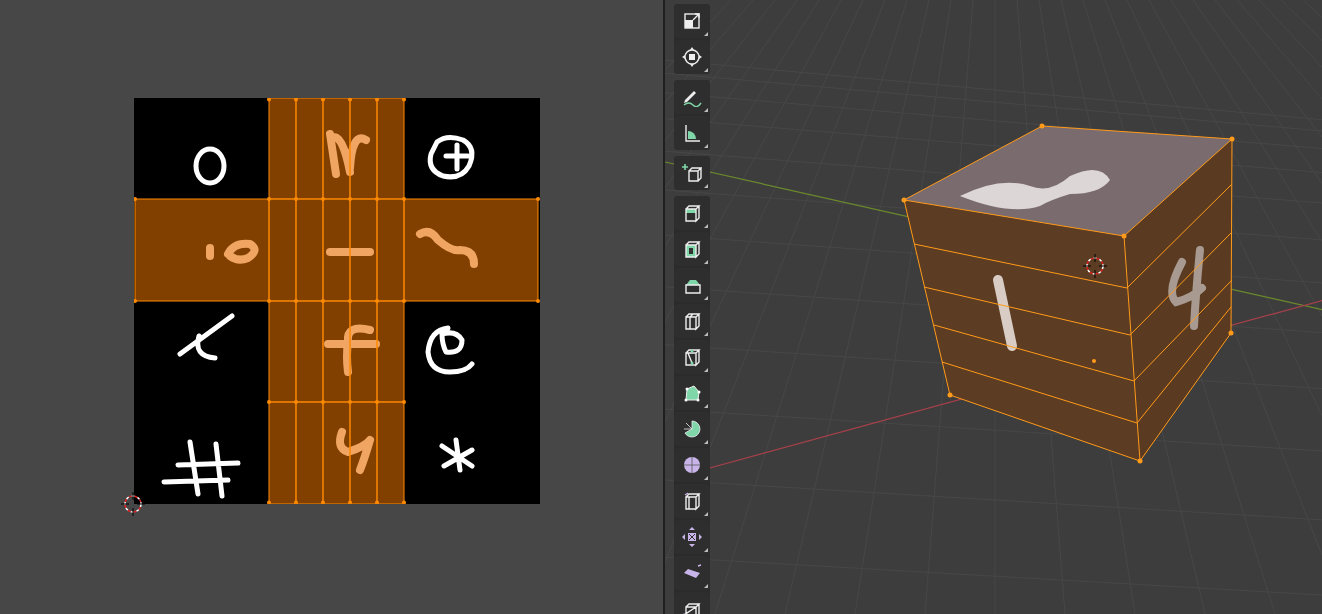 This screenshot has width=1322, height=614. I want to click on cube-slide-icon, so click(692, 501).